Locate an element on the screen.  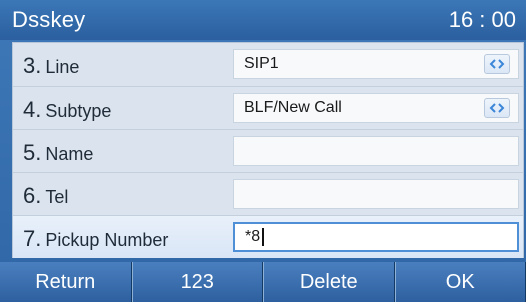
line-row: 3. Line SIP1 is located at coordinates (268, 64).